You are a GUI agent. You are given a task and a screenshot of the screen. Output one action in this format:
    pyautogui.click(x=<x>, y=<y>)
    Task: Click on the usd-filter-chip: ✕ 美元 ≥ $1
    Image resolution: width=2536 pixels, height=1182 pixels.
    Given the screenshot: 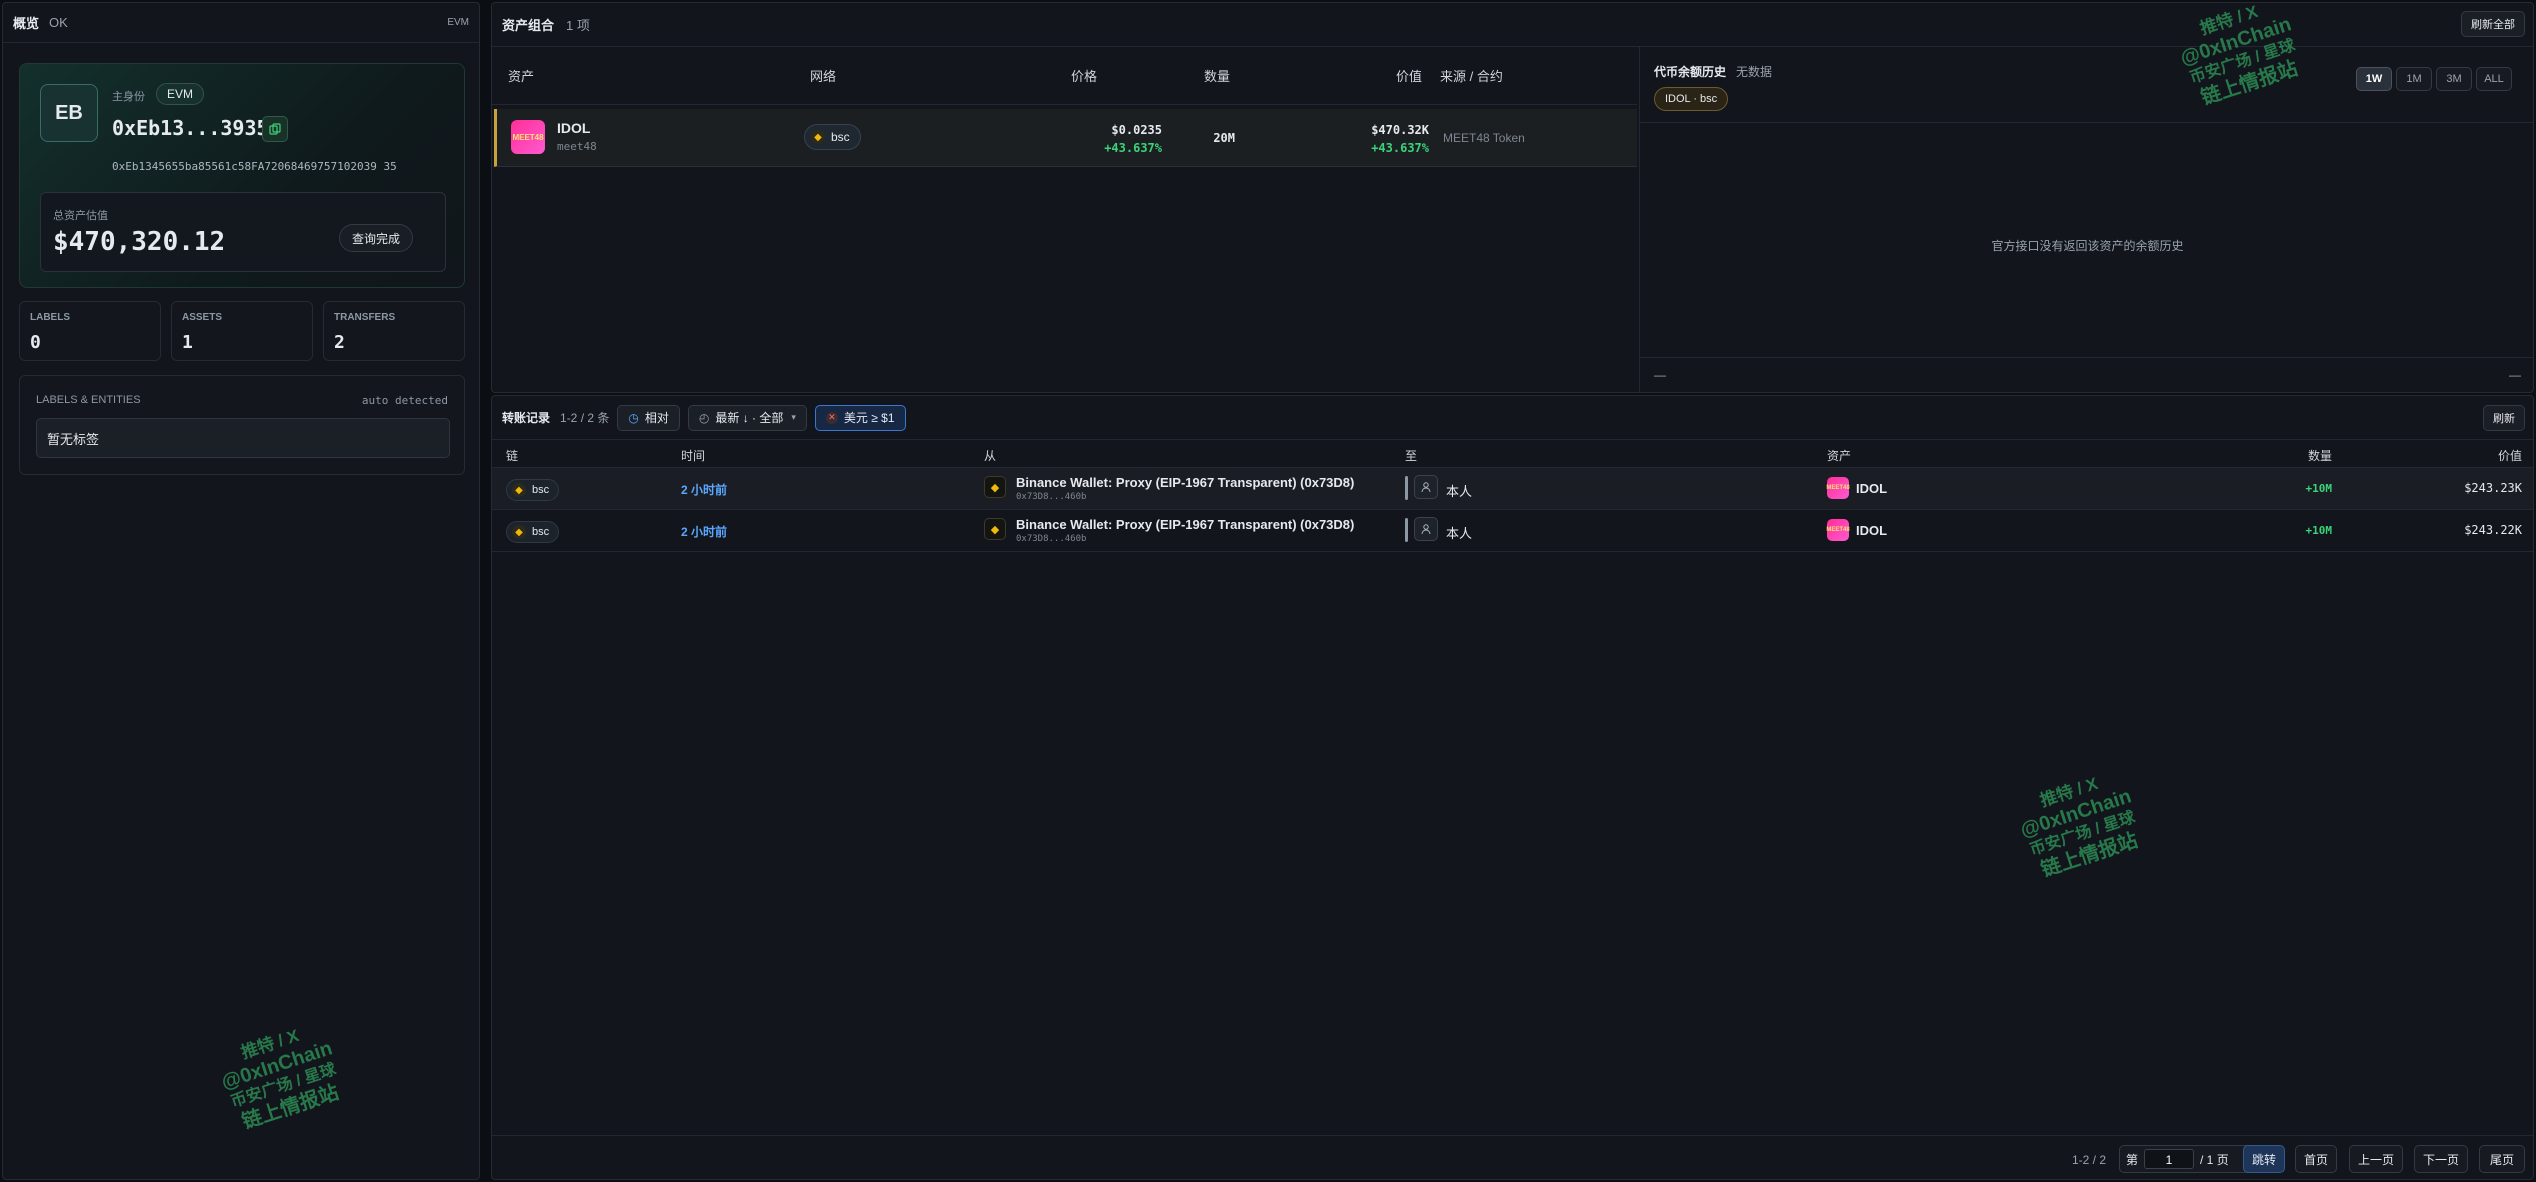 What is the action you would take?
    pyautogui.click(x=860, y=417)
    